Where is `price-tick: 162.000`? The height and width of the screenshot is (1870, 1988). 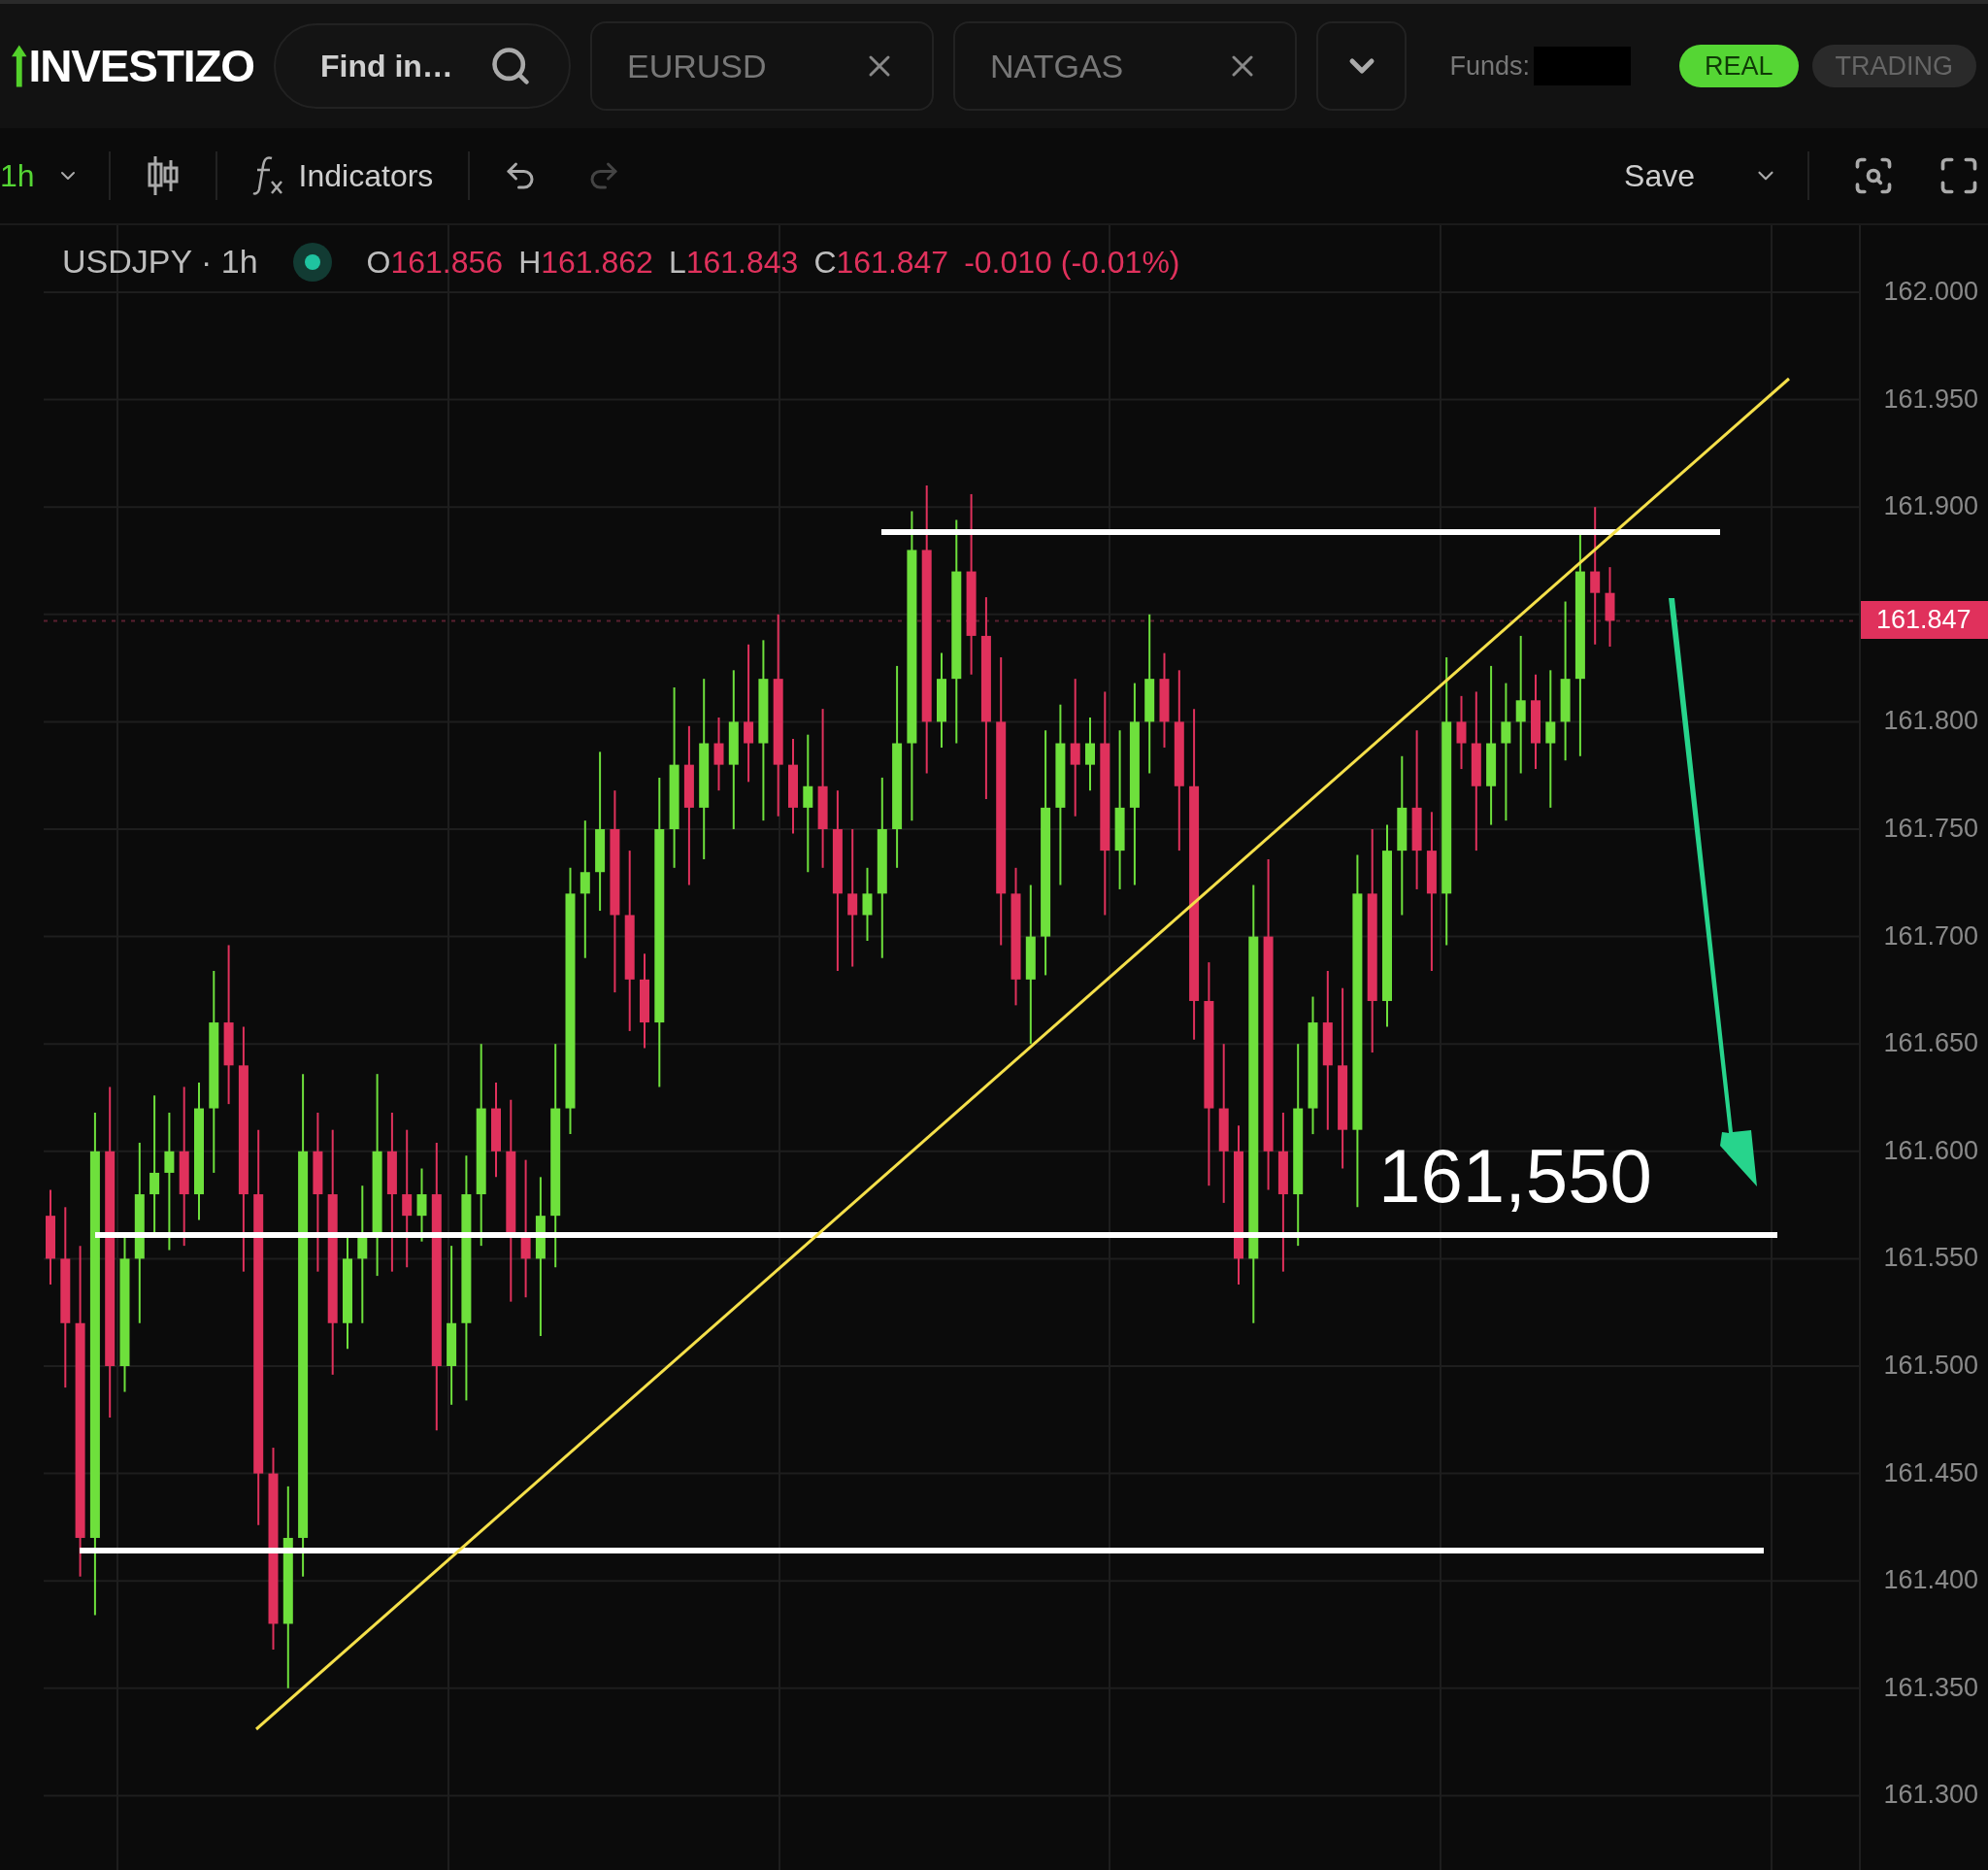 price-tick: 162.000 is located at coordinates (1930, 292).